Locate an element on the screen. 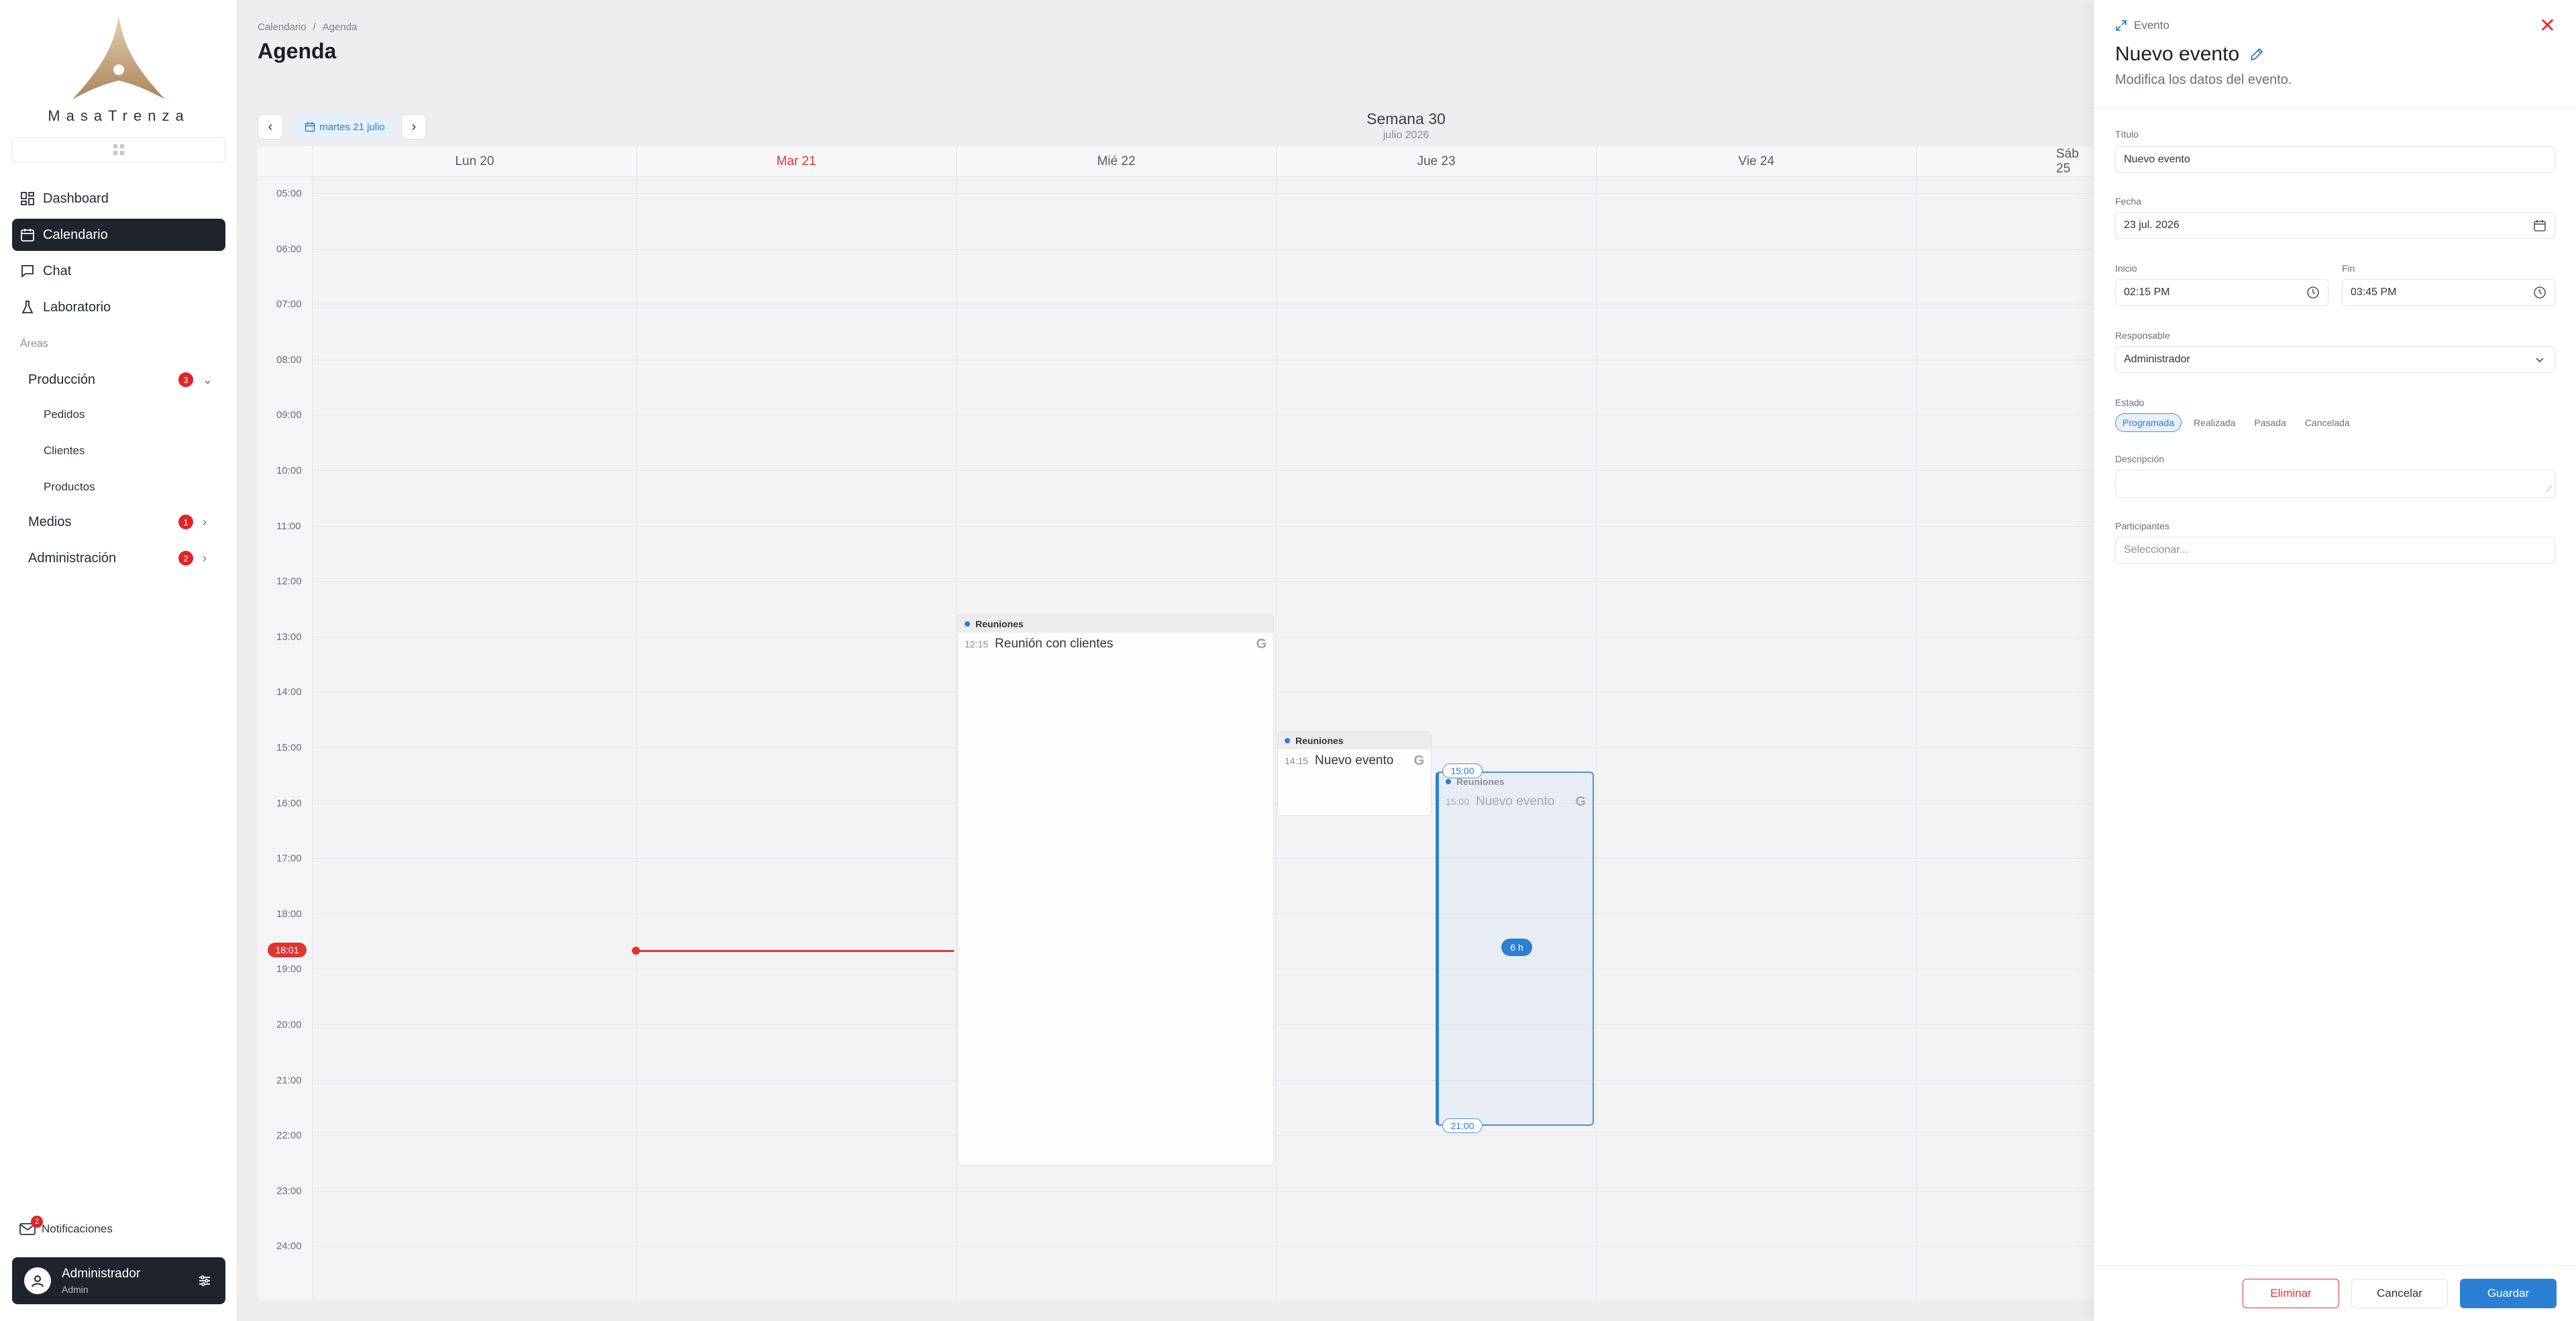 The image size is (2576, 1321). user-role: Admin is located at coordinates (75, 1289).